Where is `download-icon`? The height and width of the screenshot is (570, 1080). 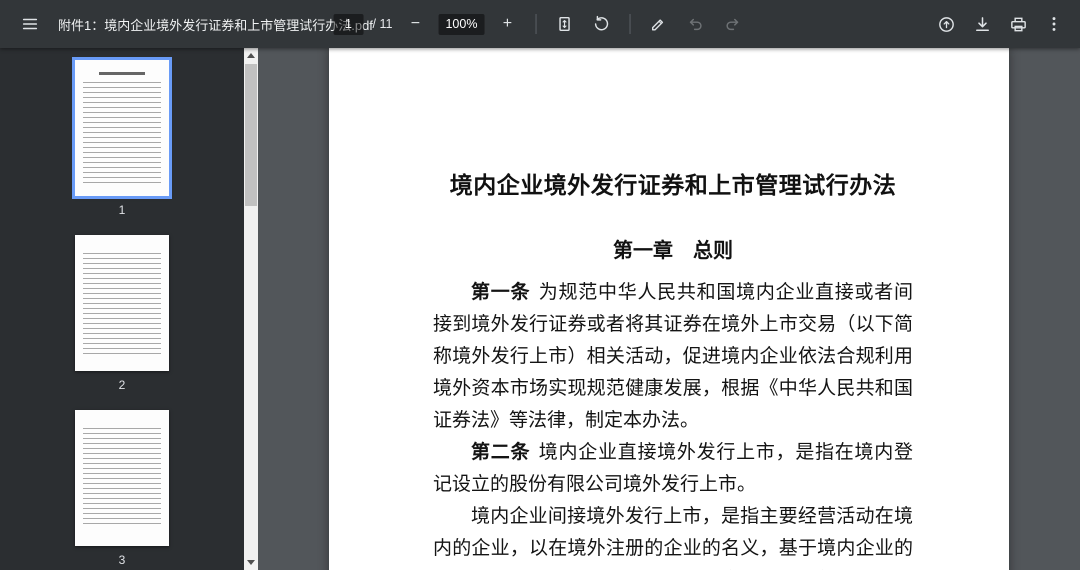 download-icon is located at coordinates (982, 23).